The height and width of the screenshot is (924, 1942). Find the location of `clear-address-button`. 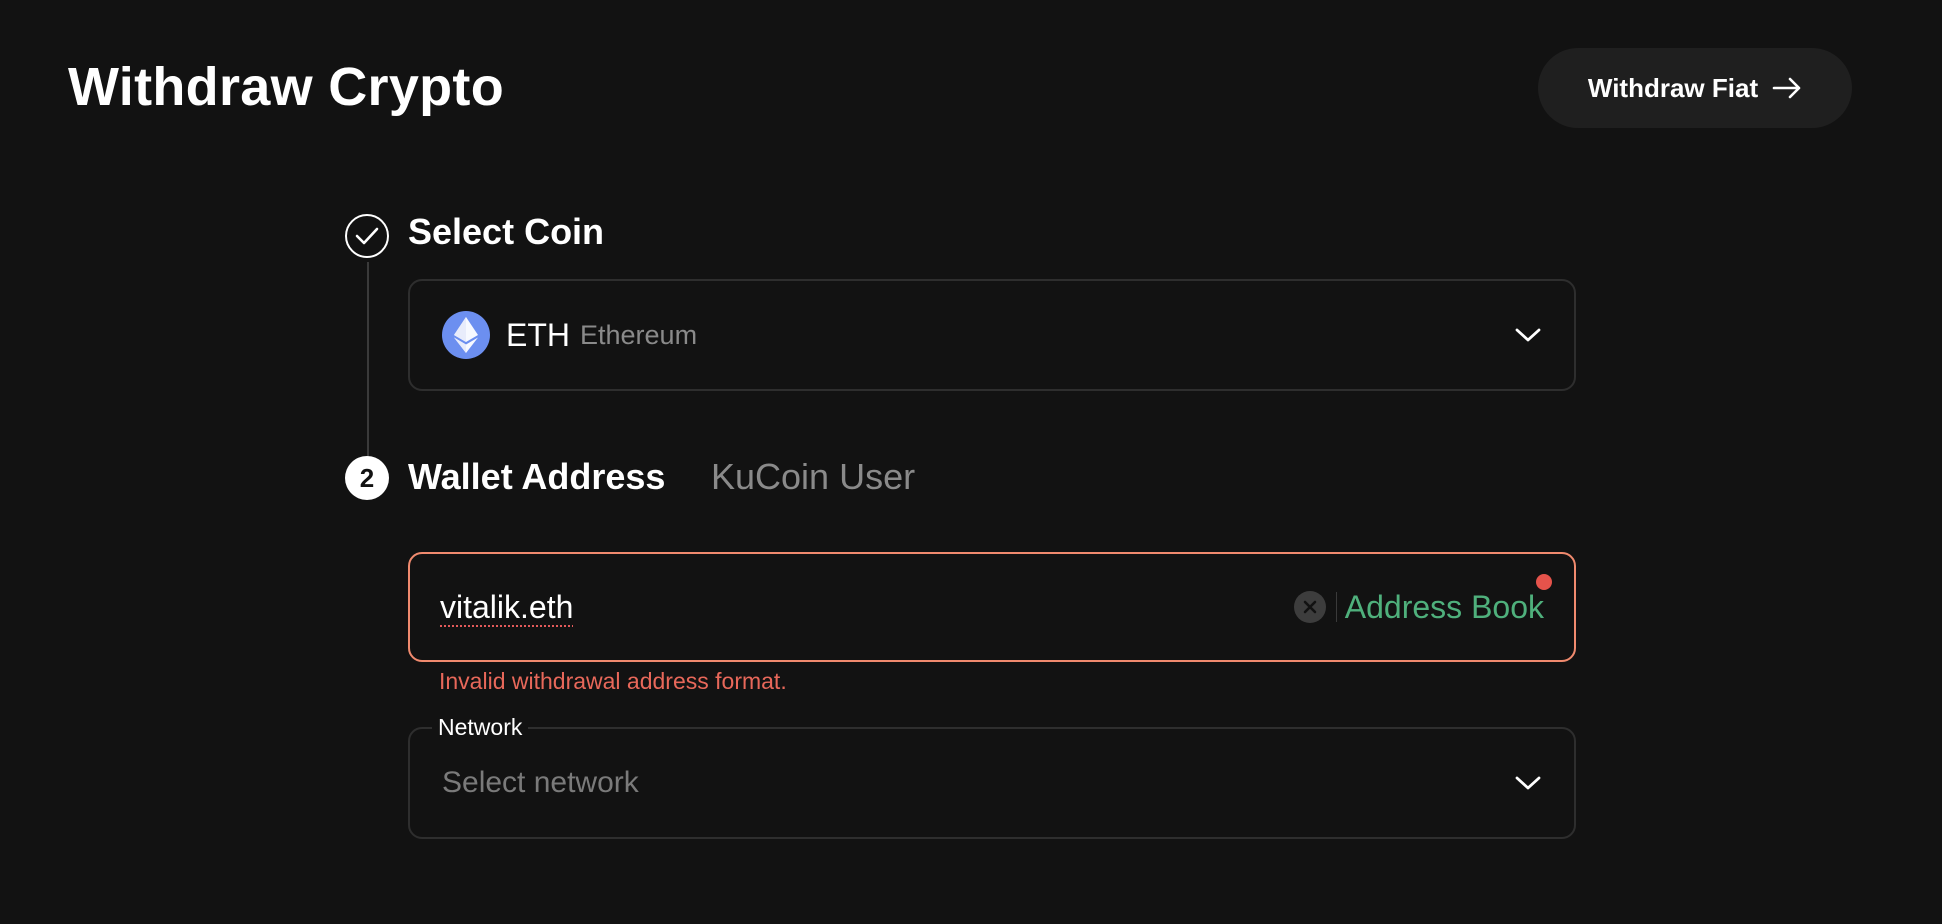

clear-address-button is located at coordinates (1309, 607).